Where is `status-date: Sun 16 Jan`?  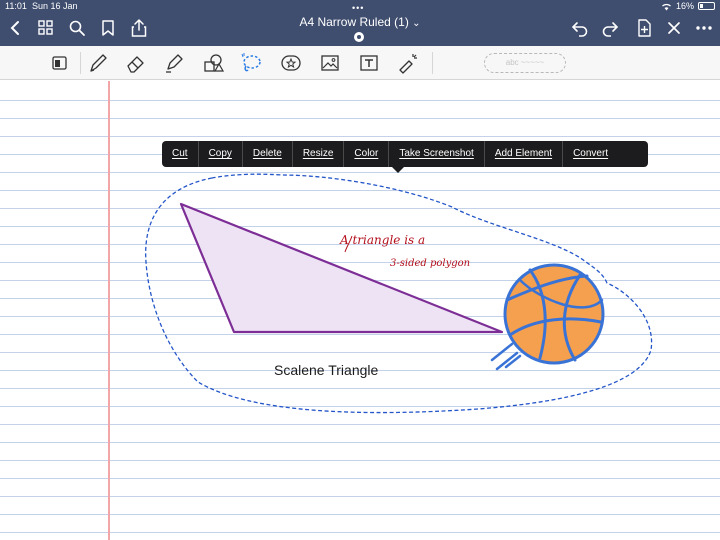 status-date: Sun 16 Jan is located at coordinates (55, 6).